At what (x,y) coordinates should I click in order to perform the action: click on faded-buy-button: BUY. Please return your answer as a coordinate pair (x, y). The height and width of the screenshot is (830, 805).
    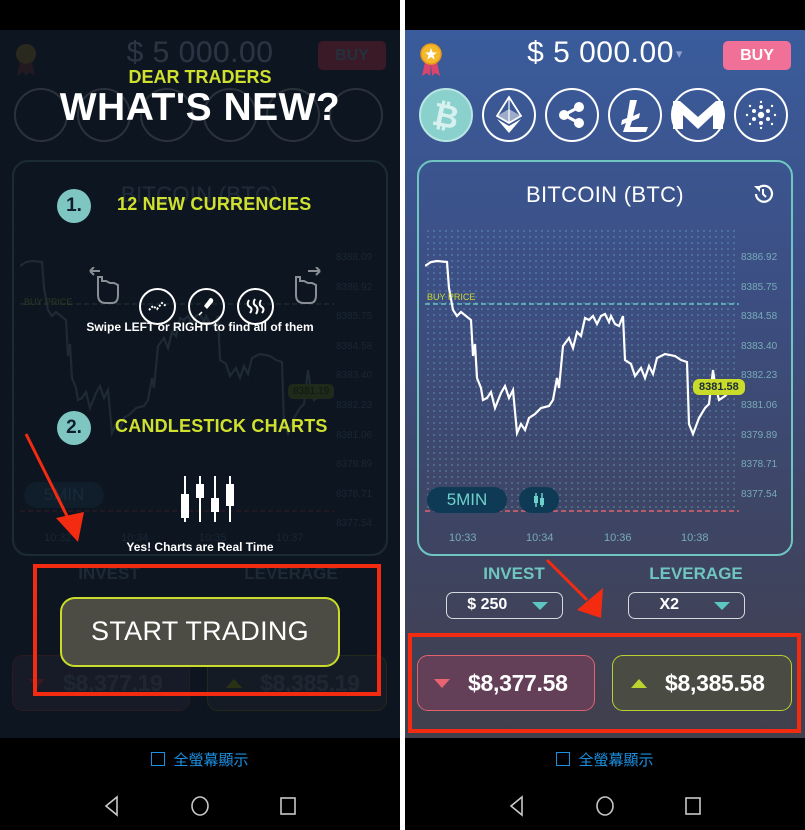
    Looking at the image, I should click on (352, 55).